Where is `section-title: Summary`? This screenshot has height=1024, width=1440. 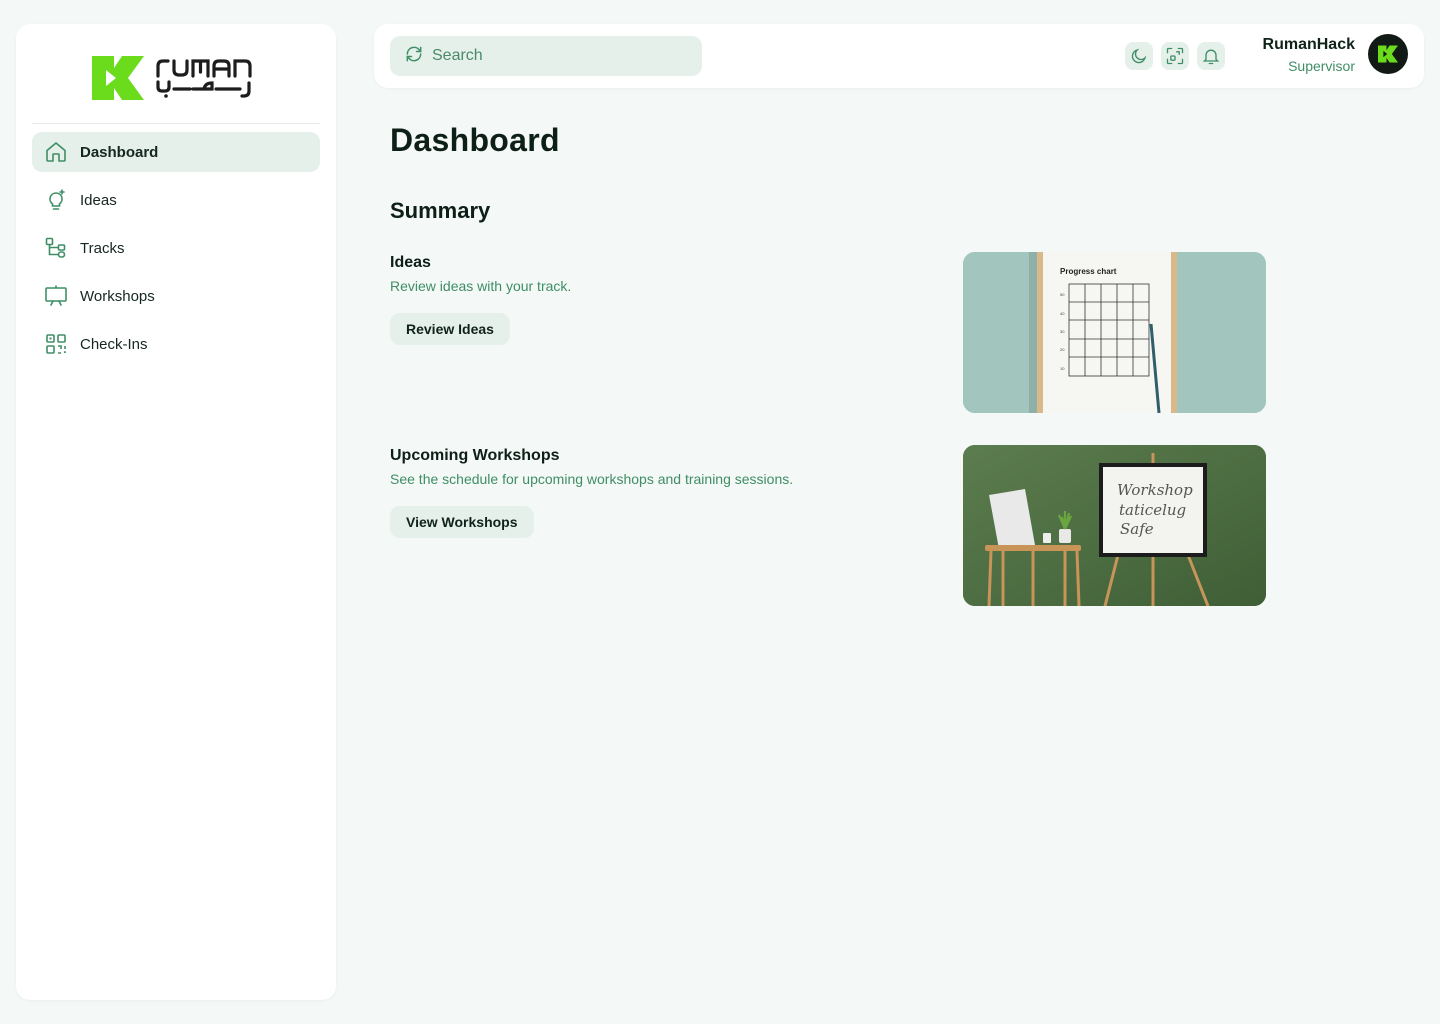 section-title: Summary is located at coordinates (440, 210).